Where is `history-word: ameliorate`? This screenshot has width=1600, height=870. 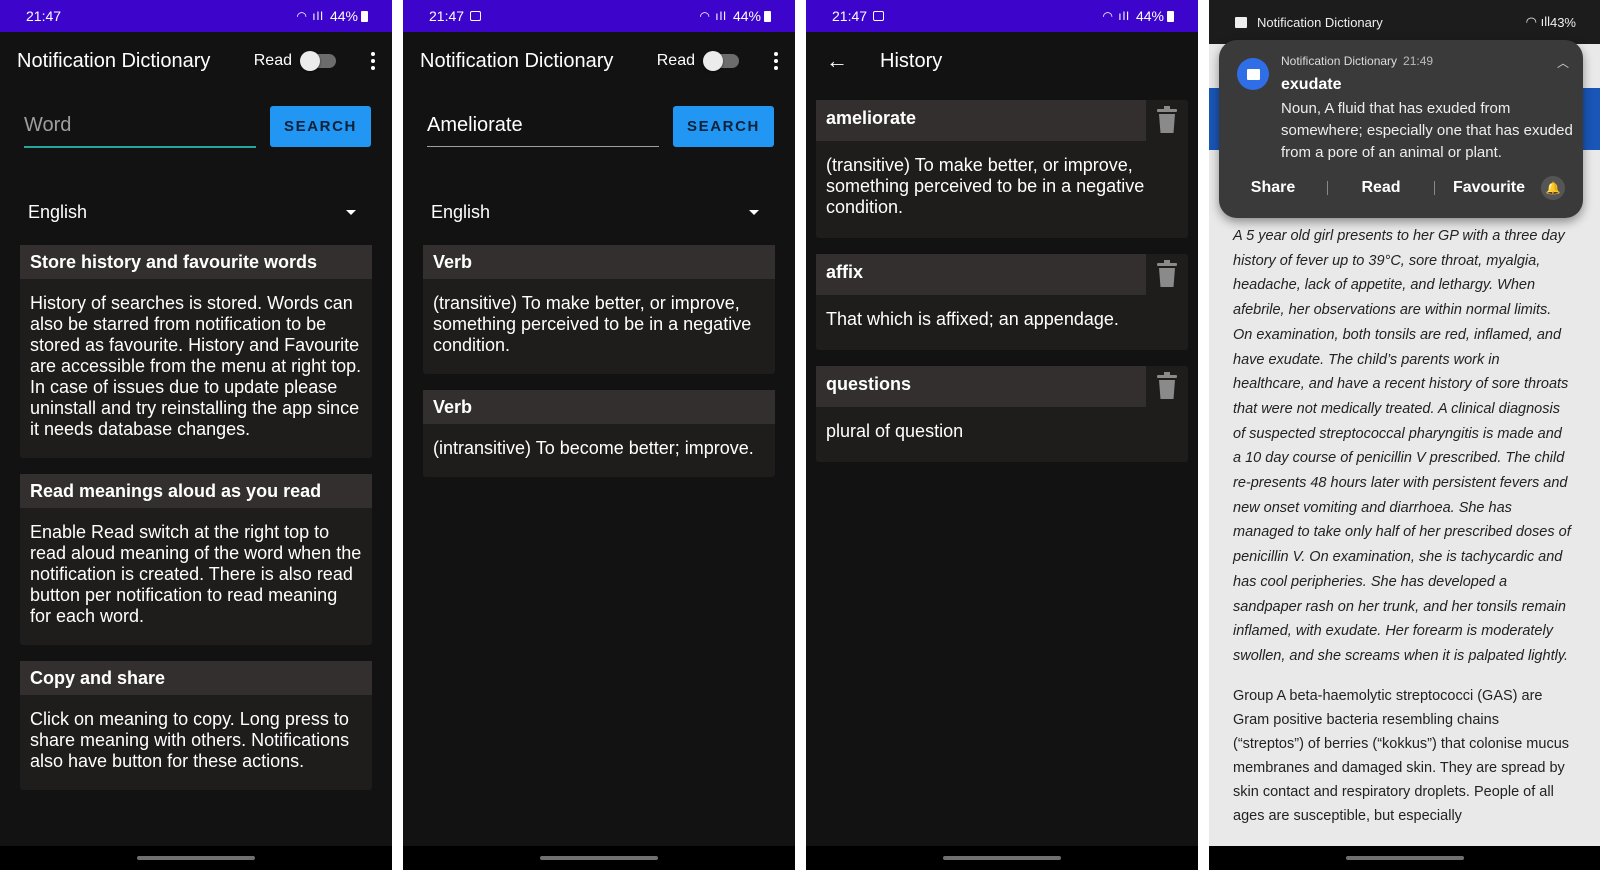 history-word: ameliorate is located at coordinates (981, 120).